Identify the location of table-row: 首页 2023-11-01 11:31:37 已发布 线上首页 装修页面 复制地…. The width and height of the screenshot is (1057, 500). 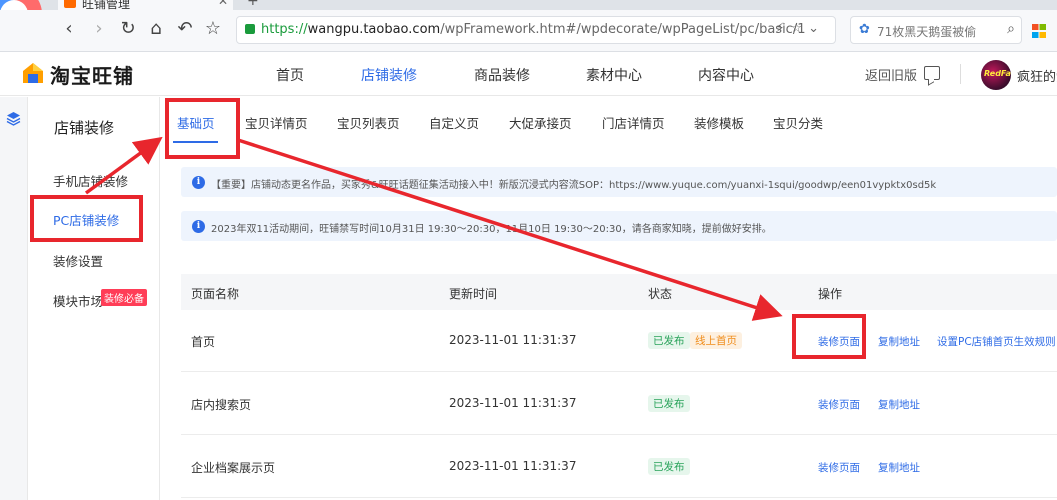
(619, 341).